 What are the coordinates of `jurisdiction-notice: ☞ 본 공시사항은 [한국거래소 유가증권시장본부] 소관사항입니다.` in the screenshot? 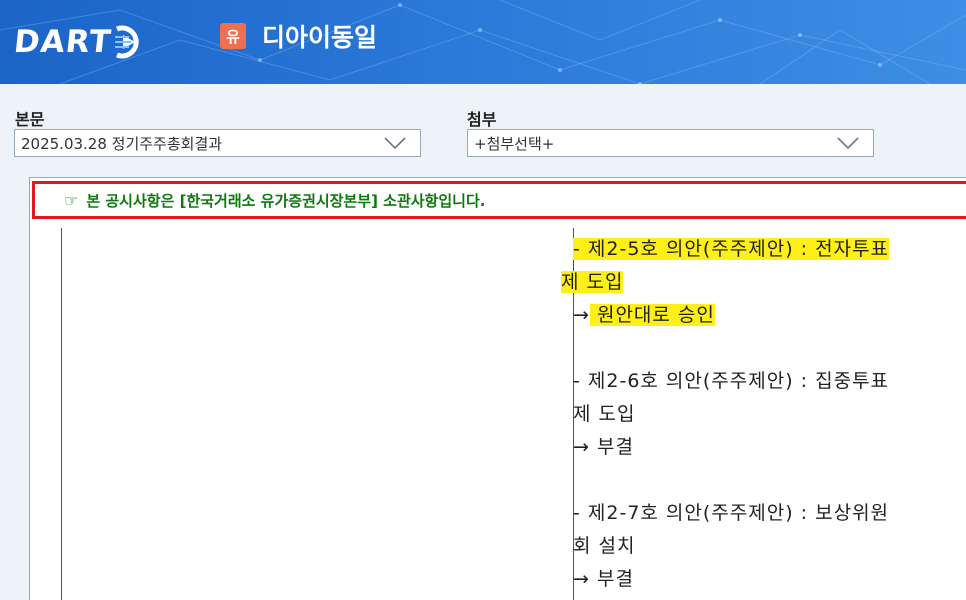 It's located at (499, 200).